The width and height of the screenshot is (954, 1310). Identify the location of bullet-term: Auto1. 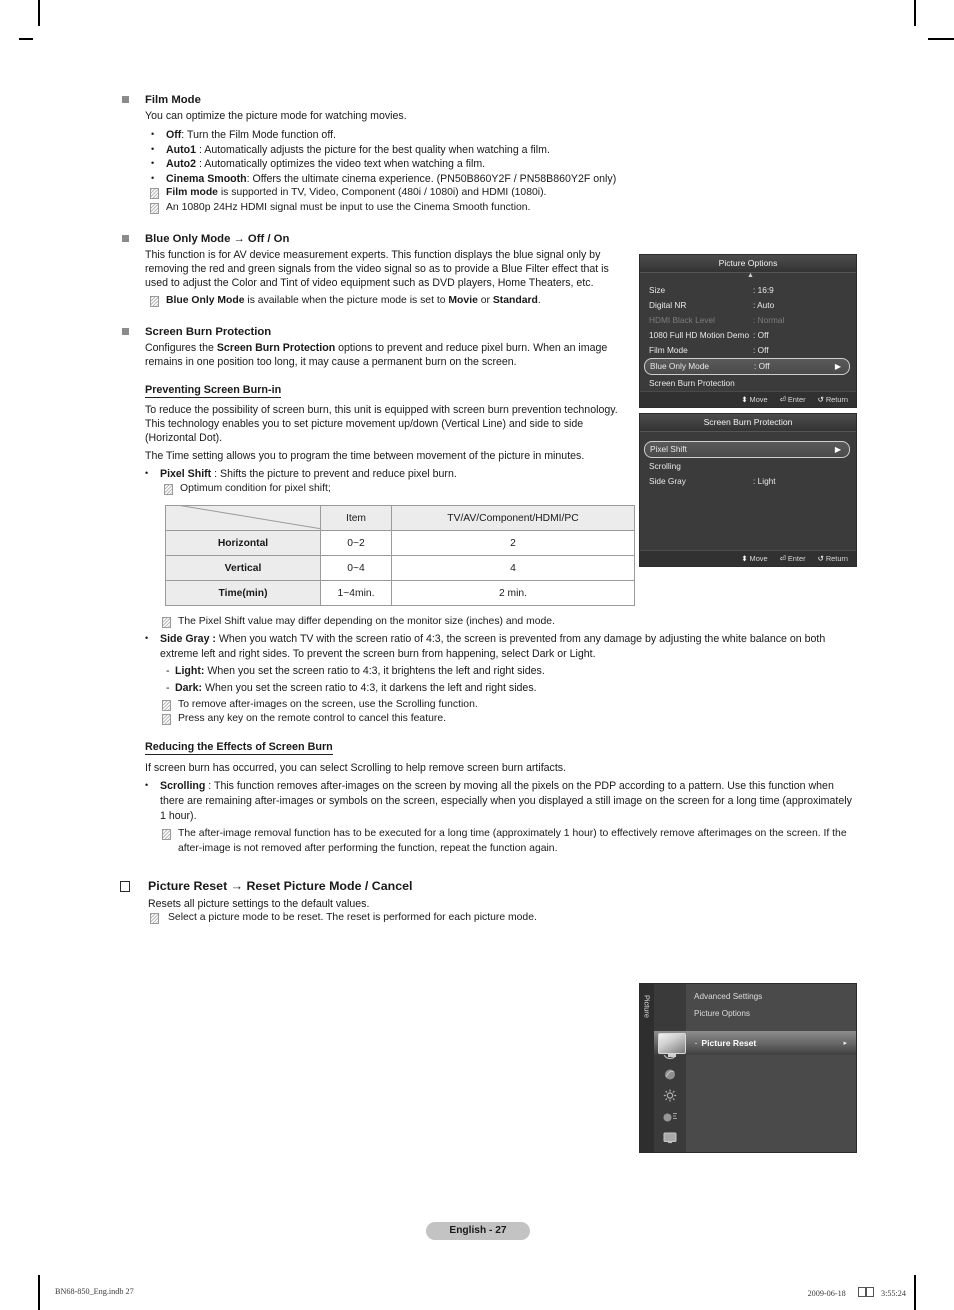
(181, 149).